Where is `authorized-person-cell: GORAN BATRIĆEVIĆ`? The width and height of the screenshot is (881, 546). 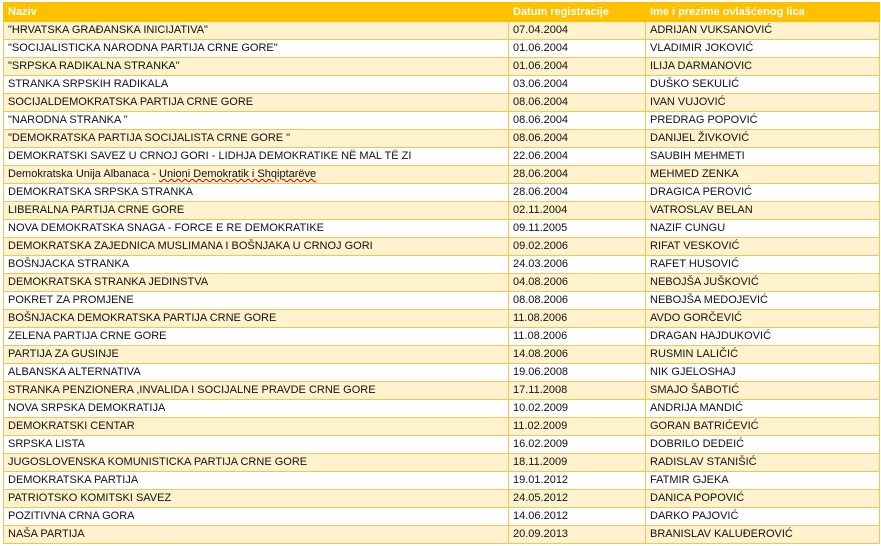 authorized-person-cell: GORAN BATRIĆEVIĆ is located at coordinates (762, 426).